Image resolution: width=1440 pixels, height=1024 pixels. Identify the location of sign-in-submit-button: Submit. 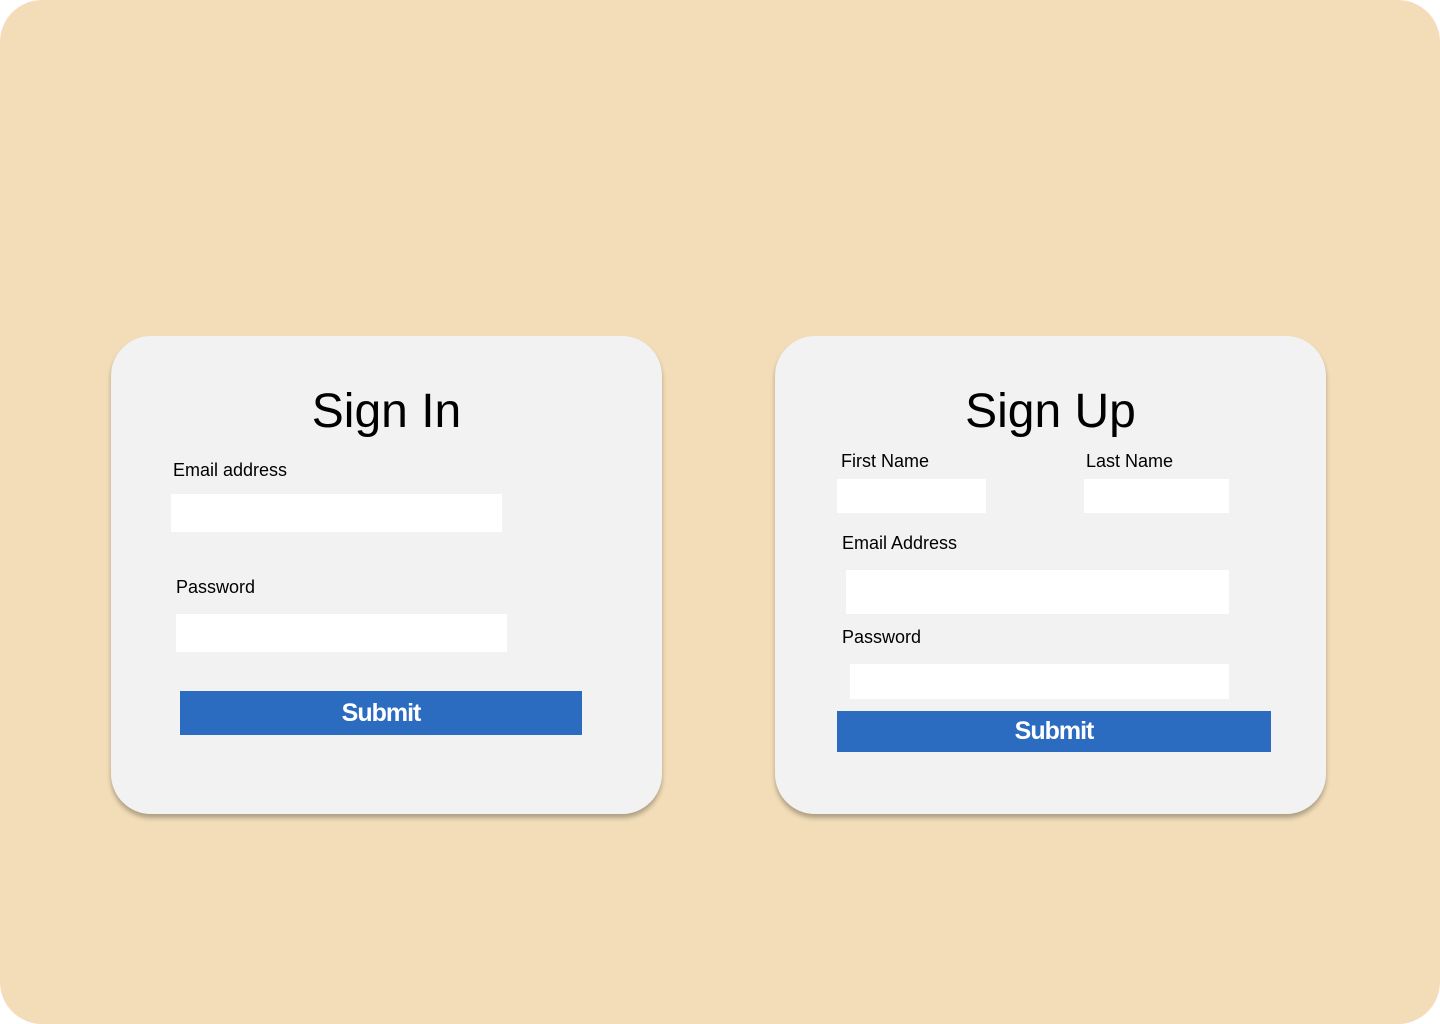
(381, 713).